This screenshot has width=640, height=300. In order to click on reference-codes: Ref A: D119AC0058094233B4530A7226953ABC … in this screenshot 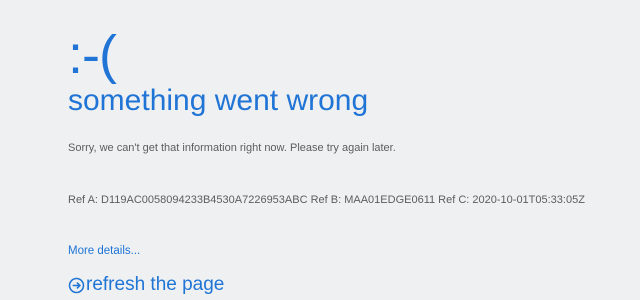, I will do `click(326, 200)`.